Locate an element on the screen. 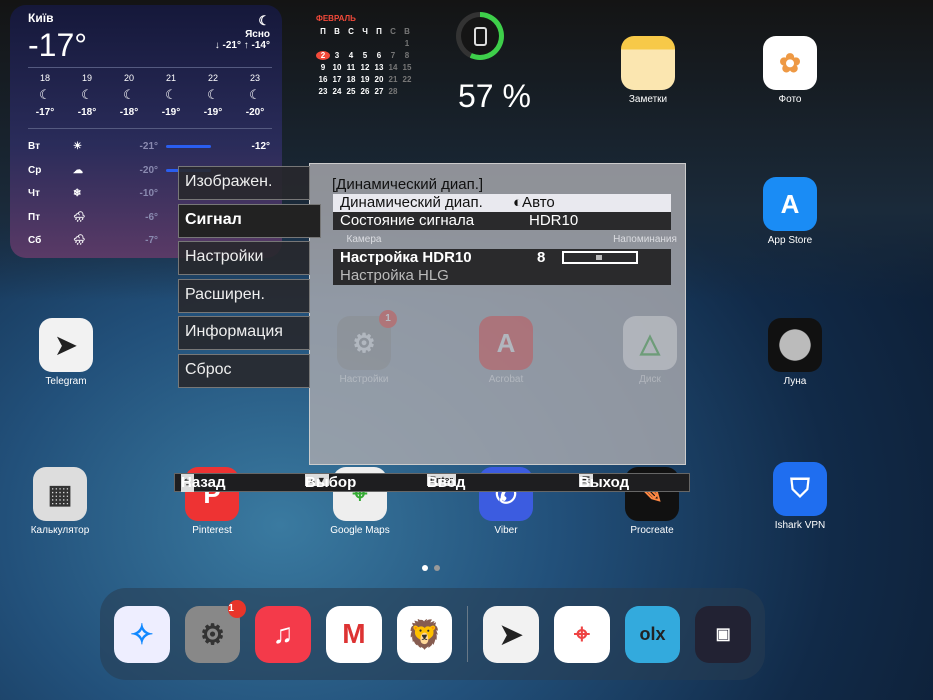  gmail-icon: M is located at coordinates (354, 634).